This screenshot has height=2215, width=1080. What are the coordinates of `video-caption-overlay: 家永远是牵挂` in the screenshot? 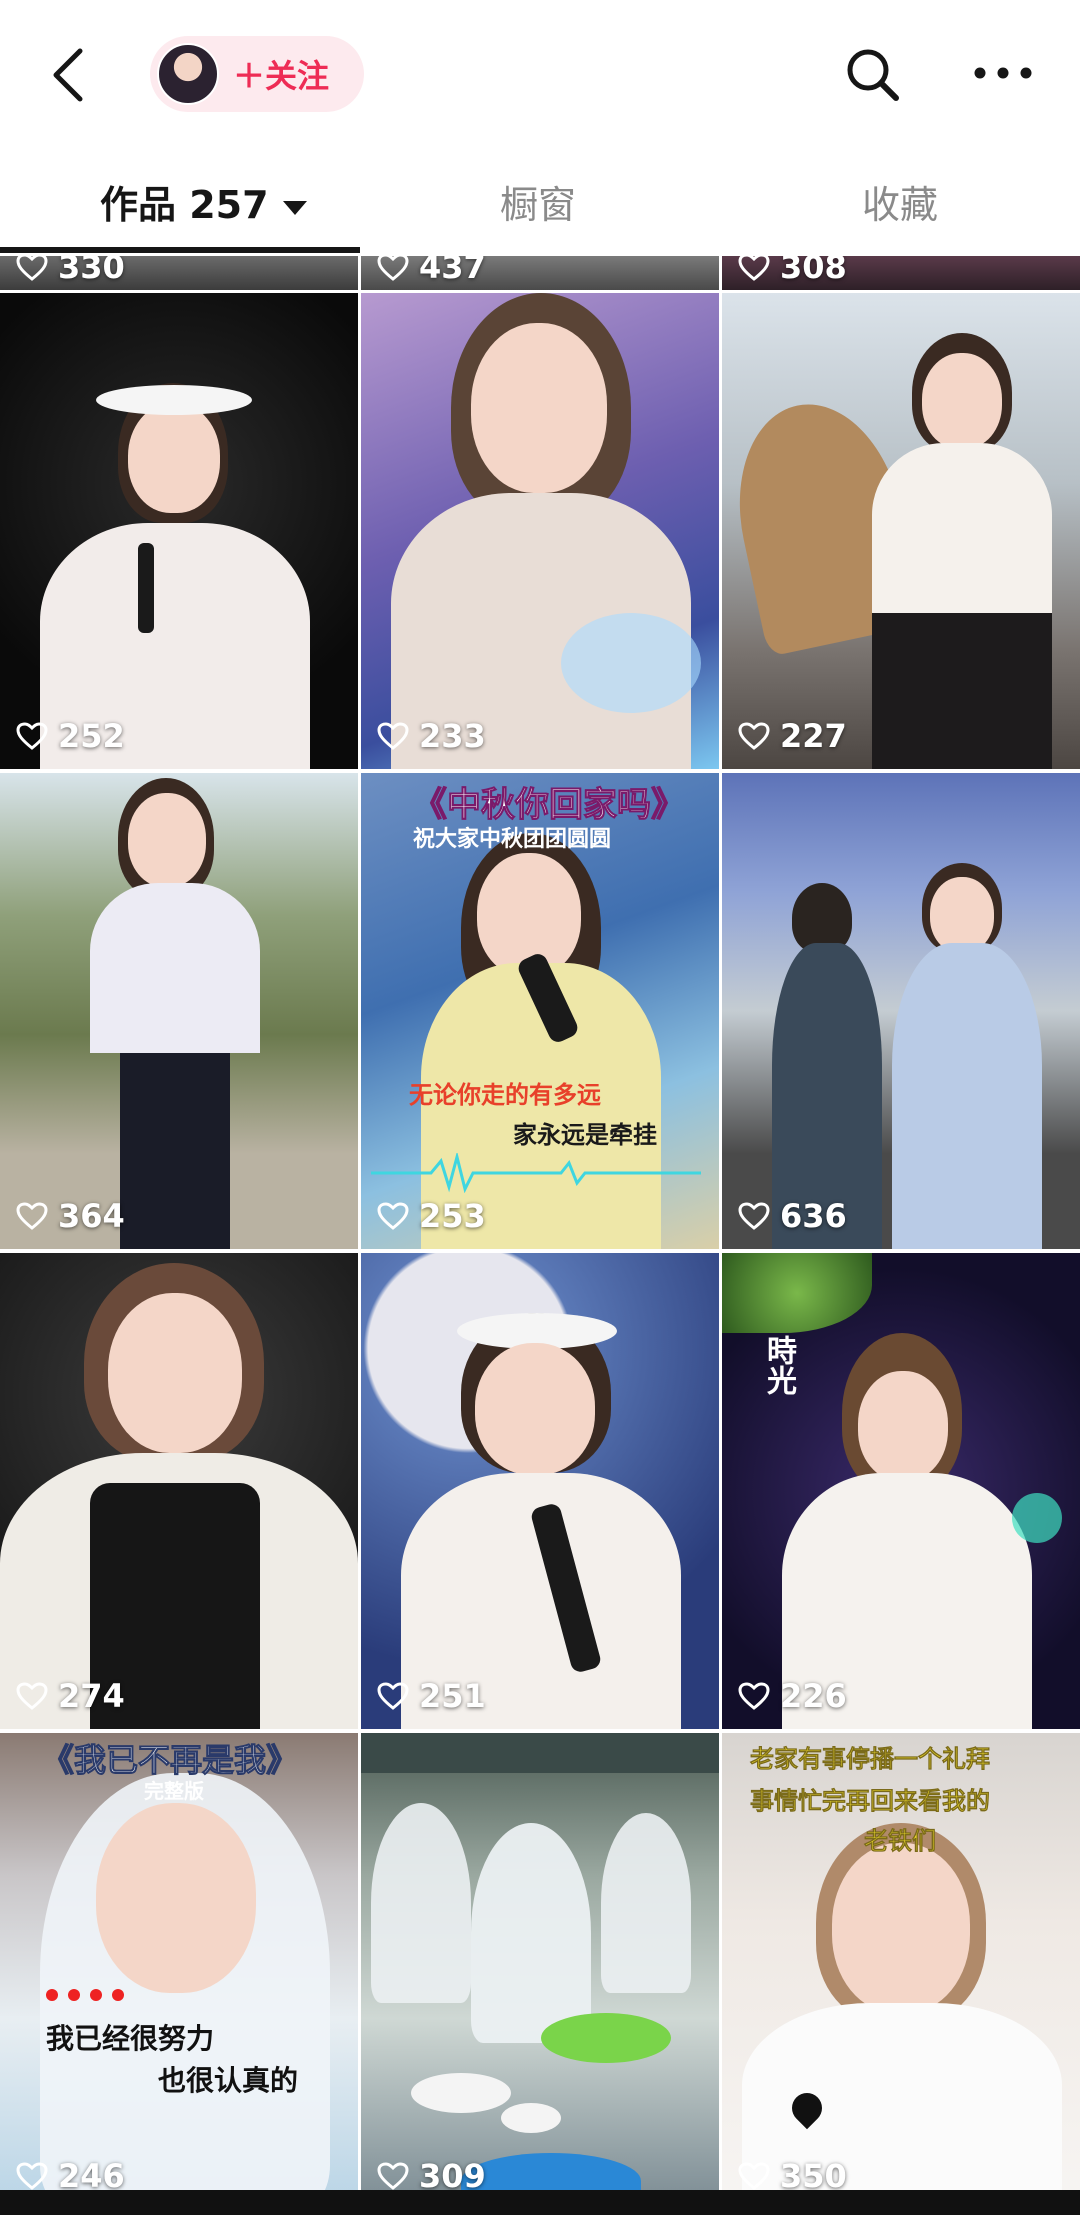 It's located at (585, 1135).